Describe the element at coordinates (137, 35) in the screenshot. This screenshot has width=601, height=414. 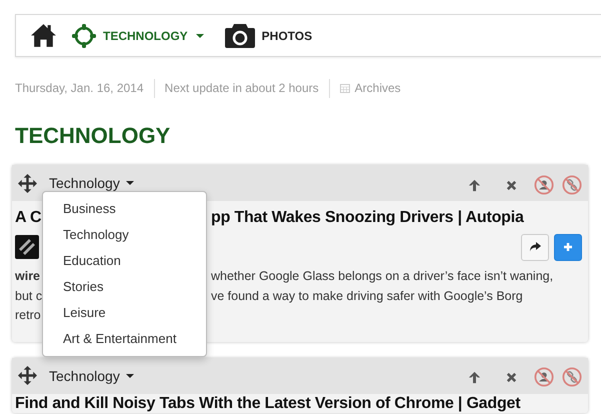
I see `technology-menu-link: TECHNOLOGY` at that location.